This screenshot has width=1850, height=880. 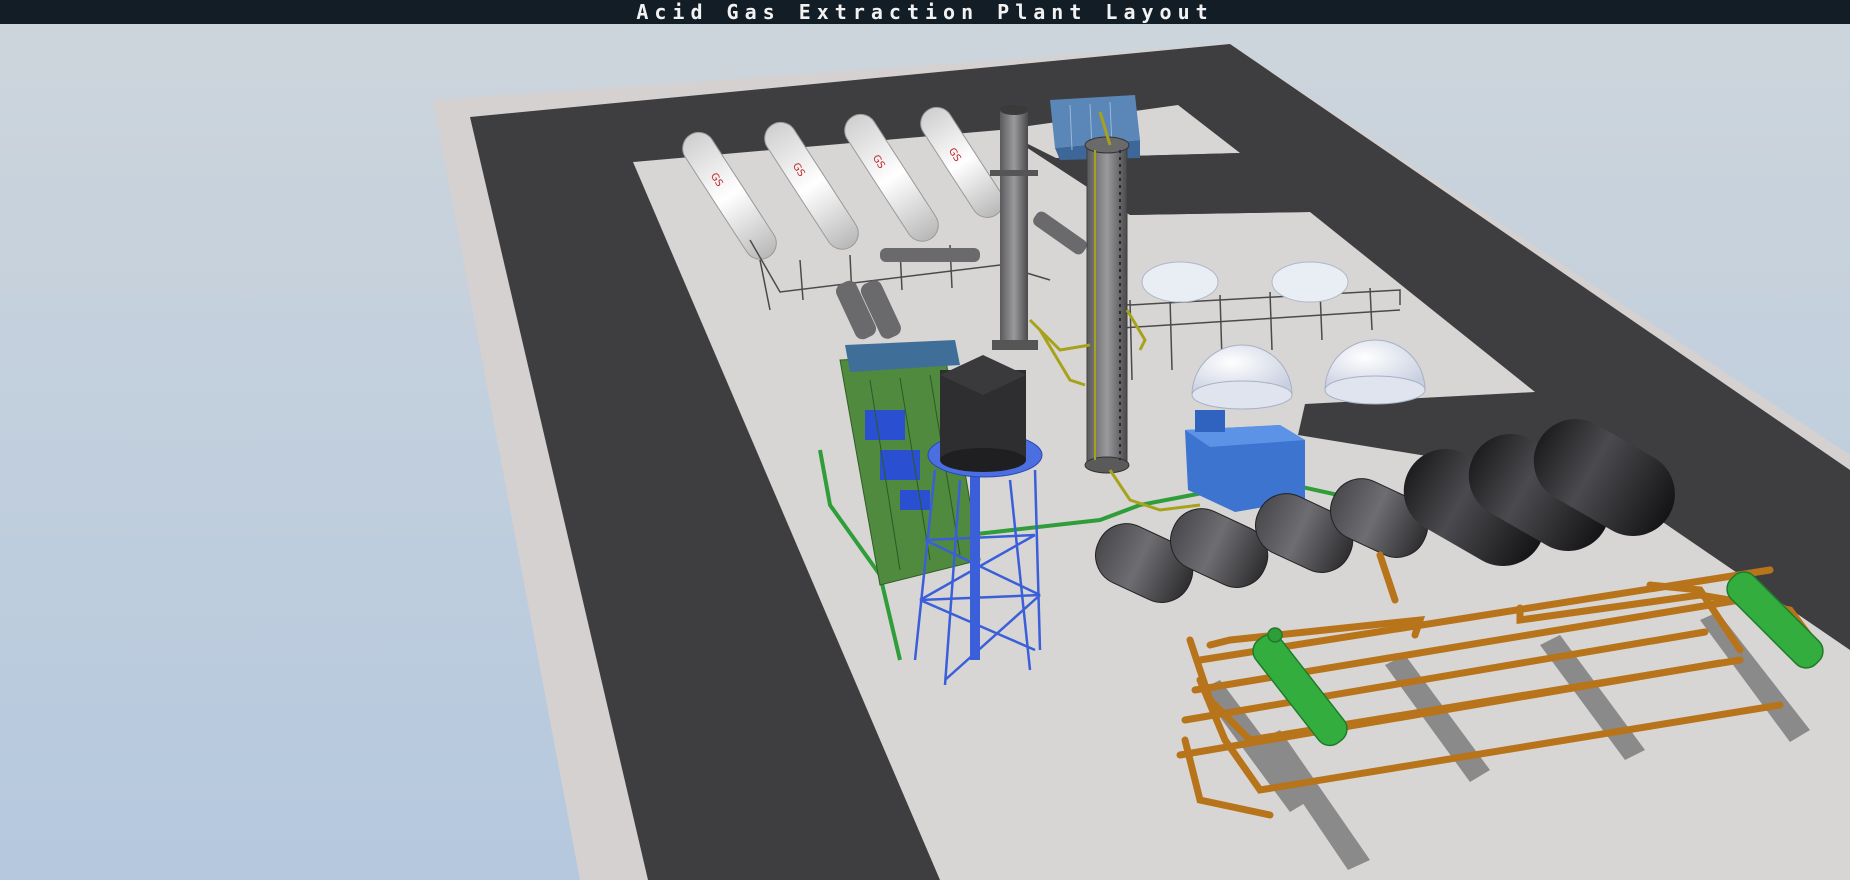 I want to click on distillation-column, so click(x=1107, y=305).